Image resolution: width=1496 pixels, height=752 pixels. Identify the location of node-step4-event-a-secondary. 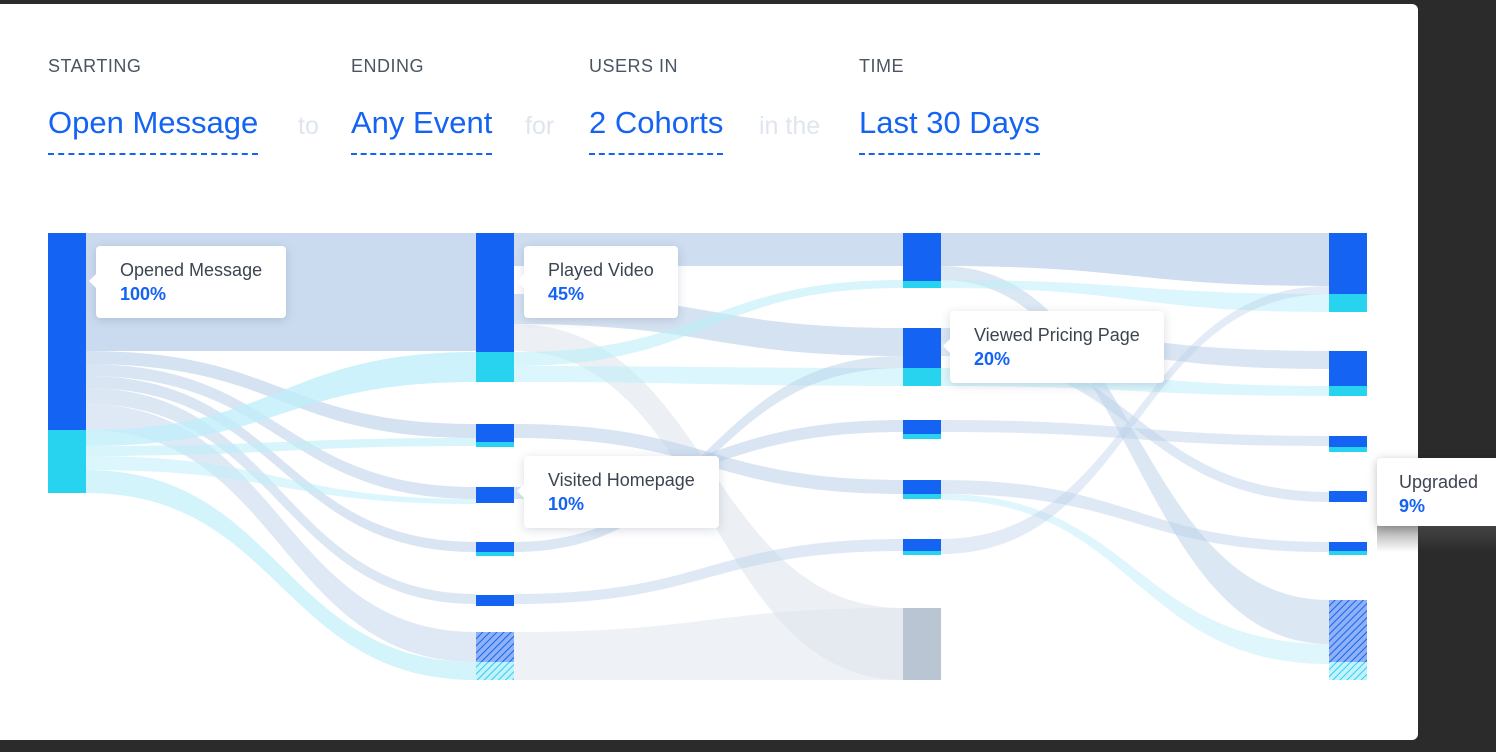
(1348, 303).